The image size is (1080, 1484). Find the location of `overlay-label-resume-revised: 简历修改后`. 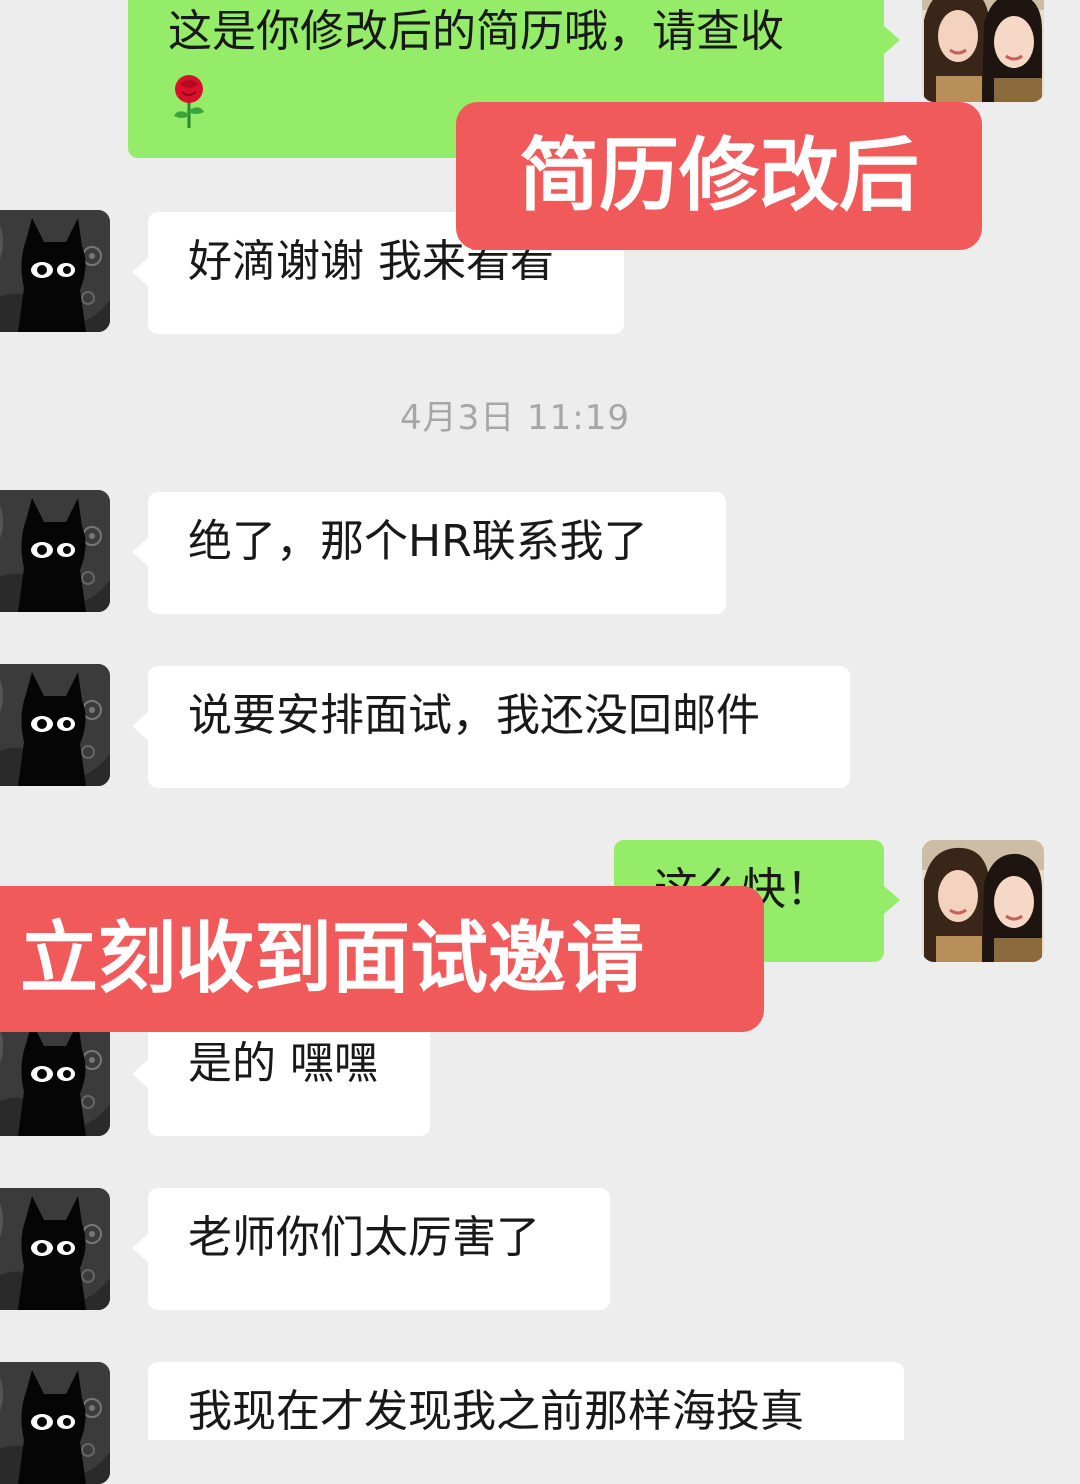

overlay-label-resume-revised: 简历修改后 is located at coordinates (719, 176).